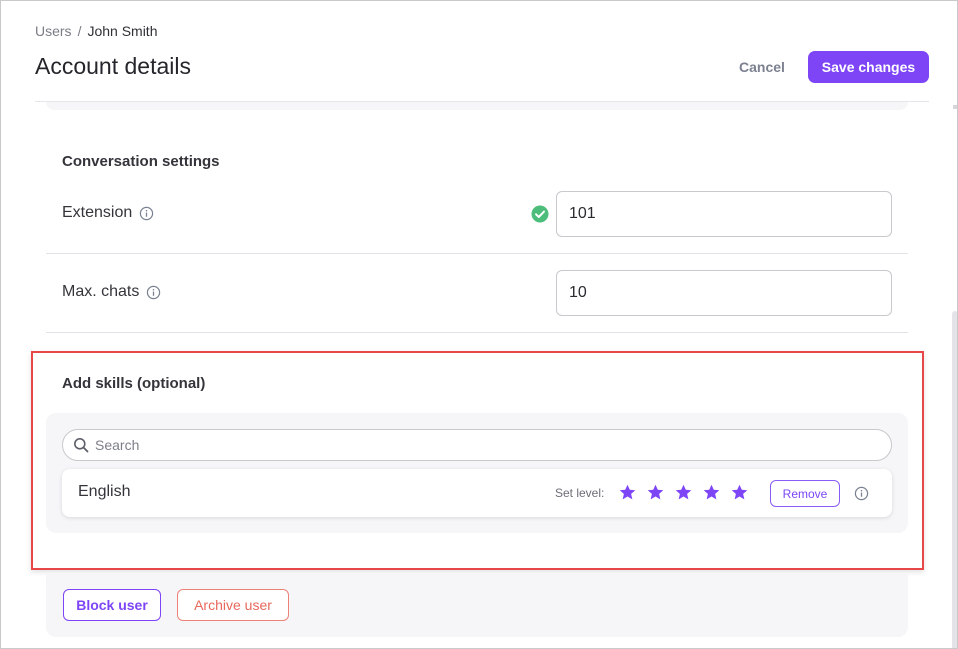  Describe the element at coordinates (97, 212) in the screenshot. I see `extension-label: Extension` at that location.